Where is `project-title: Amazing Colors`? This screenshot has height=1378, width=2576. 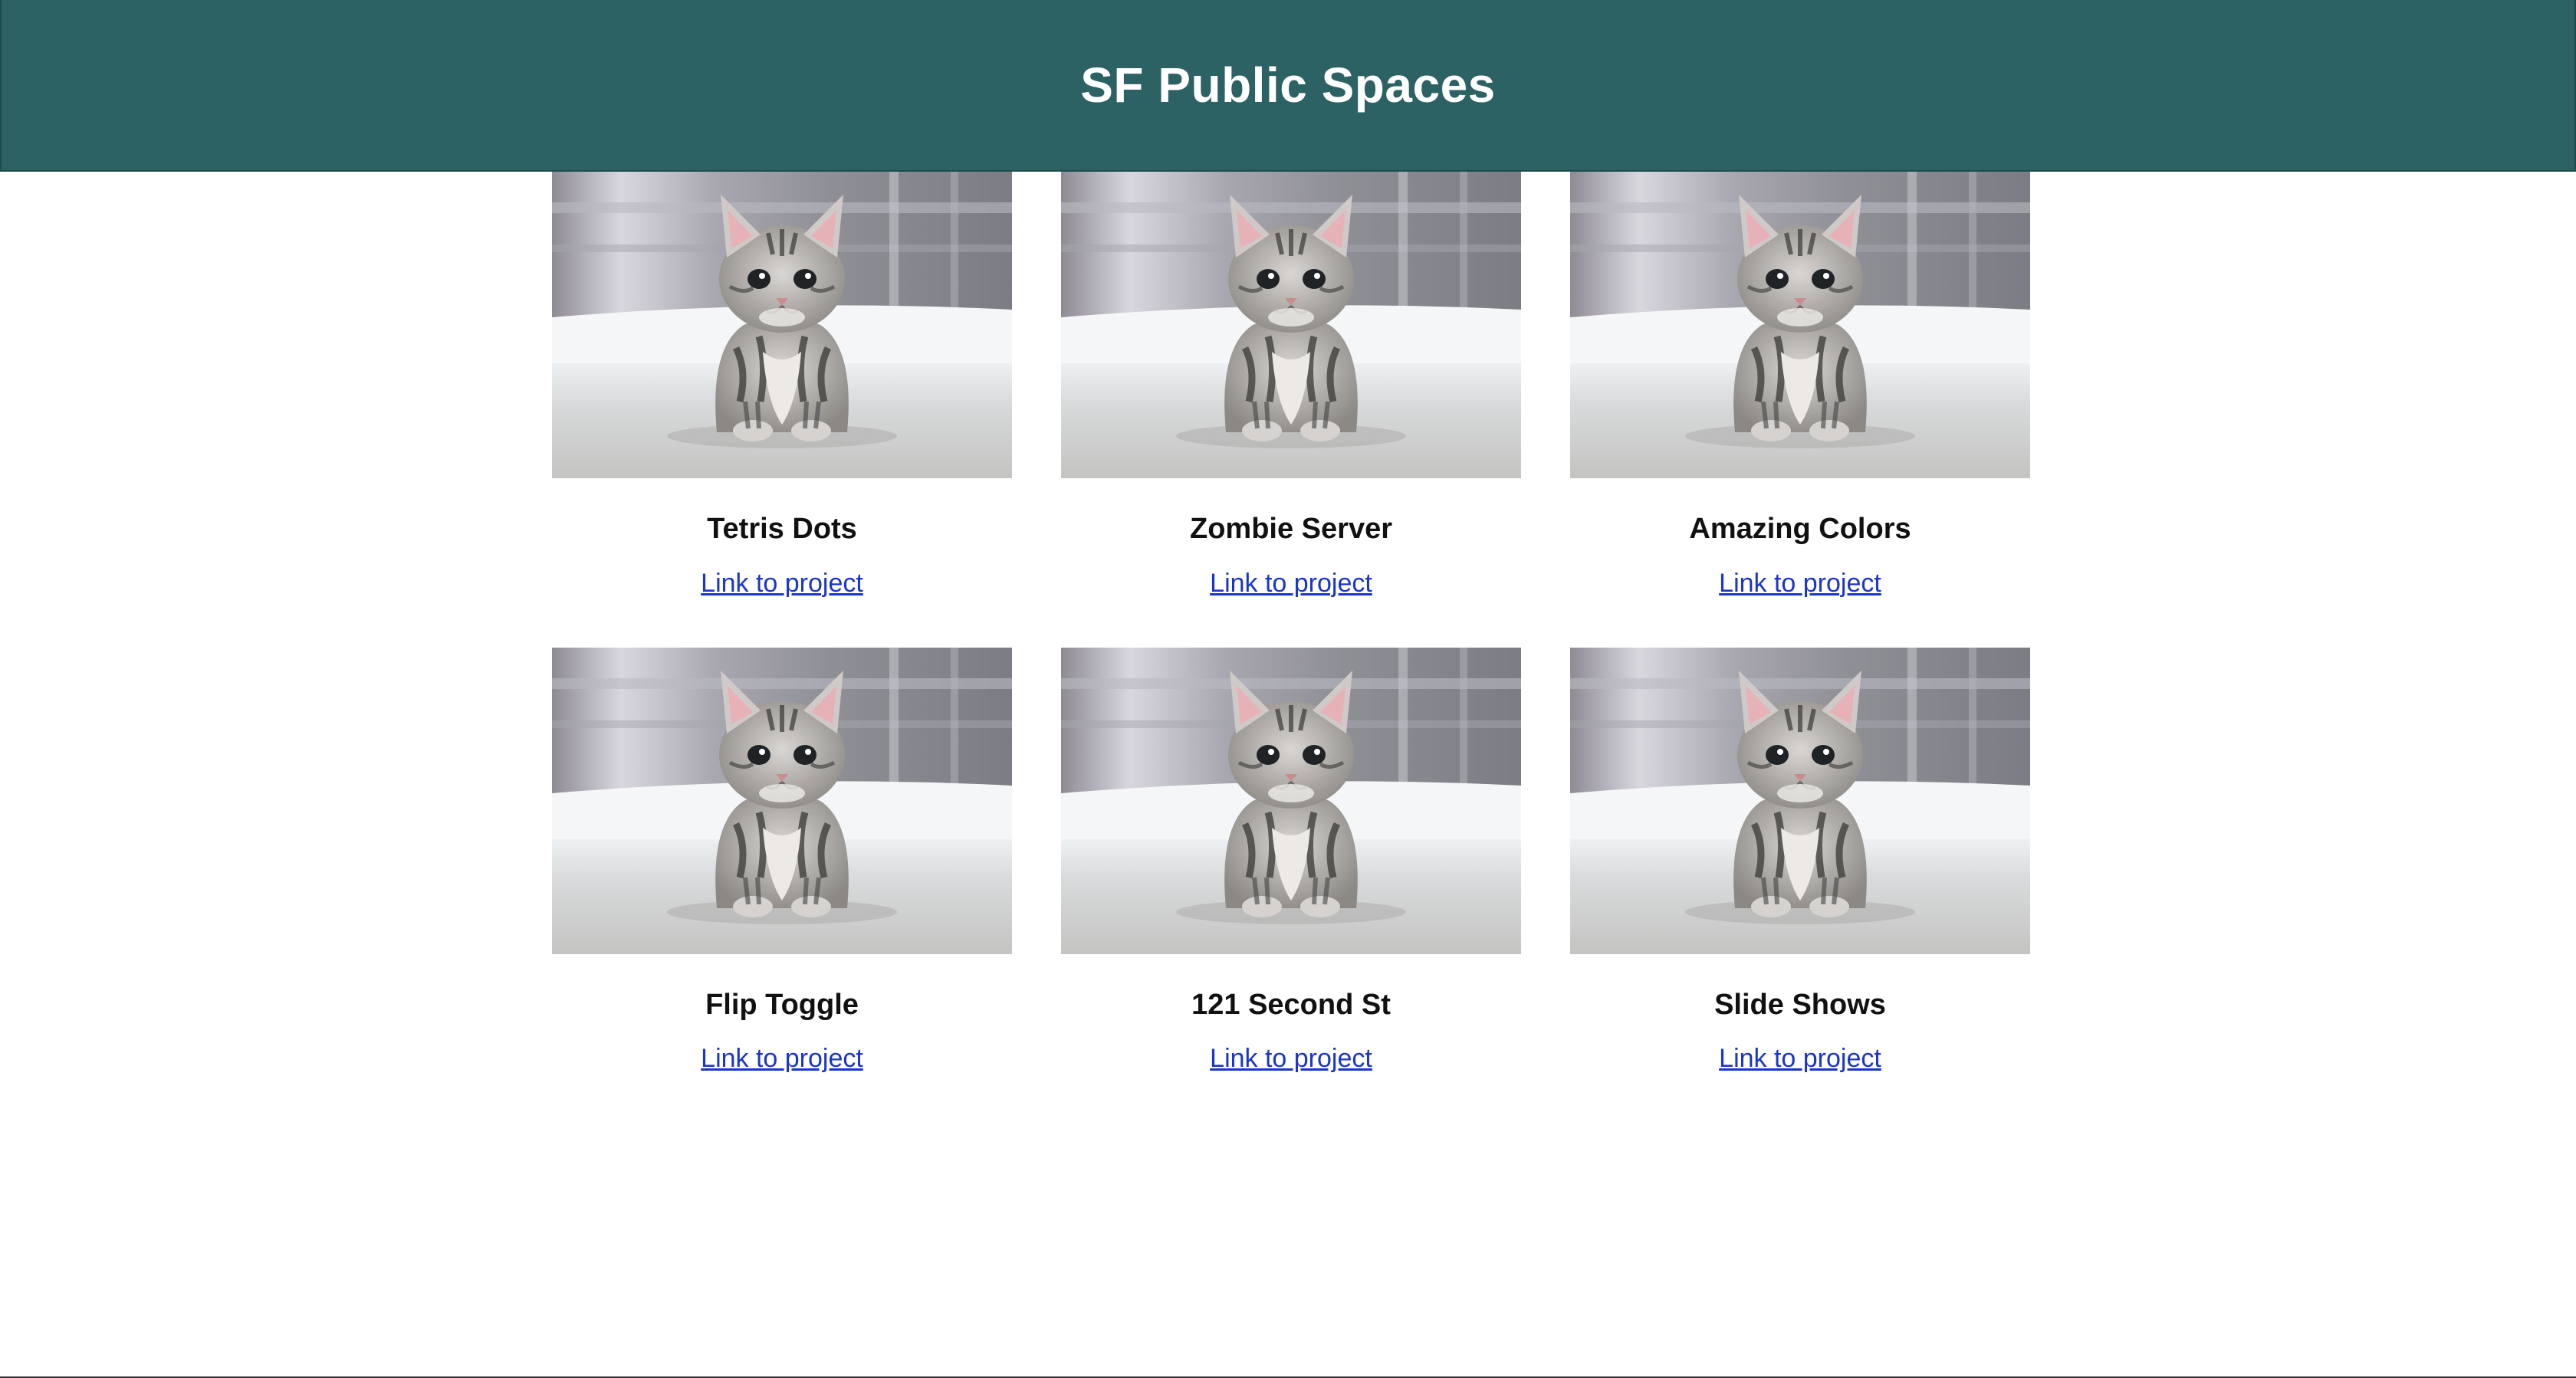
project-title: Amazing Colors is located at coordinates (1800, 529).